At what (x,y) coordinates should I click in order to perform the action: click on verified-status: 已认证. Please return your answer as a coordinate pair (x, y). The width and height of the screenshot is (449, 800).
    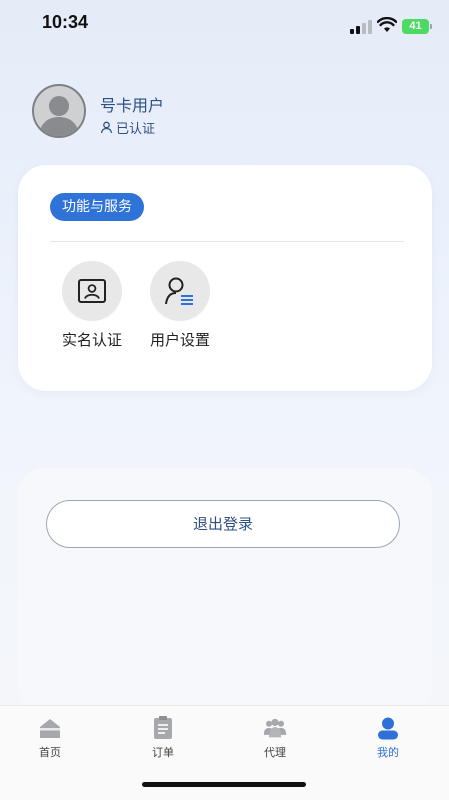
    Looking at the image, I should click on (127, 127).